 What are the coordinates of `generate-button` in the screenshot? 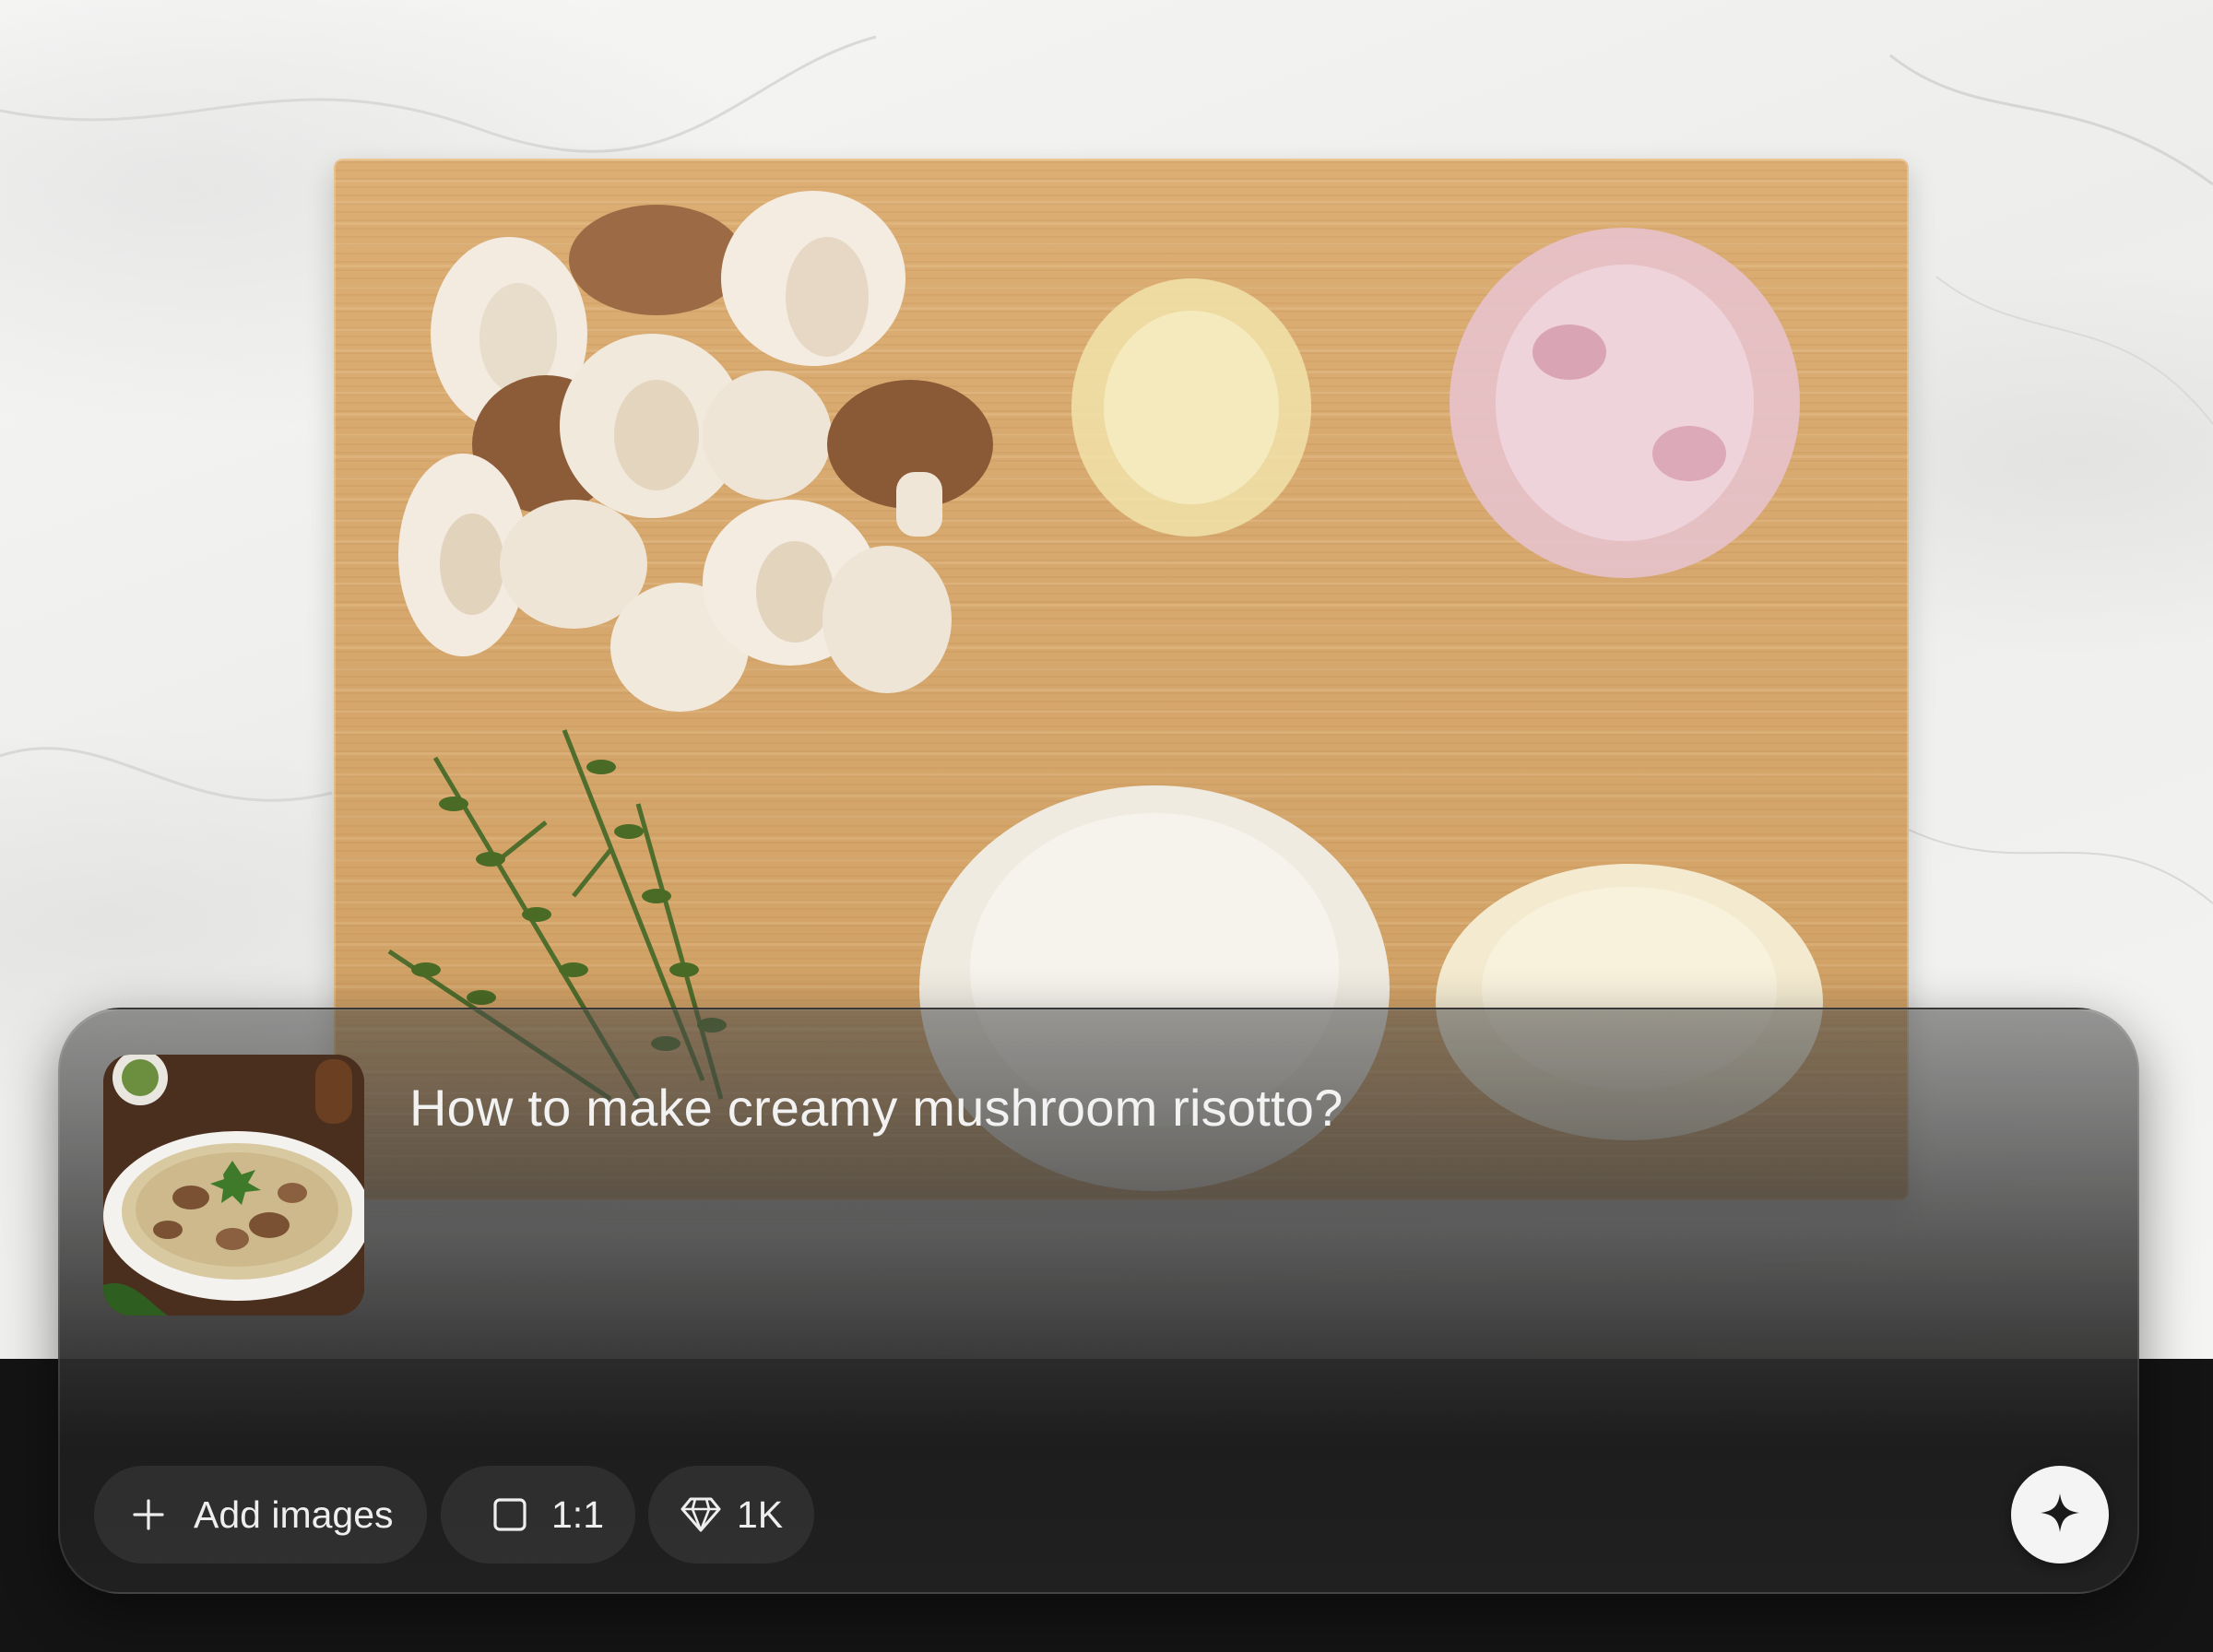 It's located at (2060, 1515).